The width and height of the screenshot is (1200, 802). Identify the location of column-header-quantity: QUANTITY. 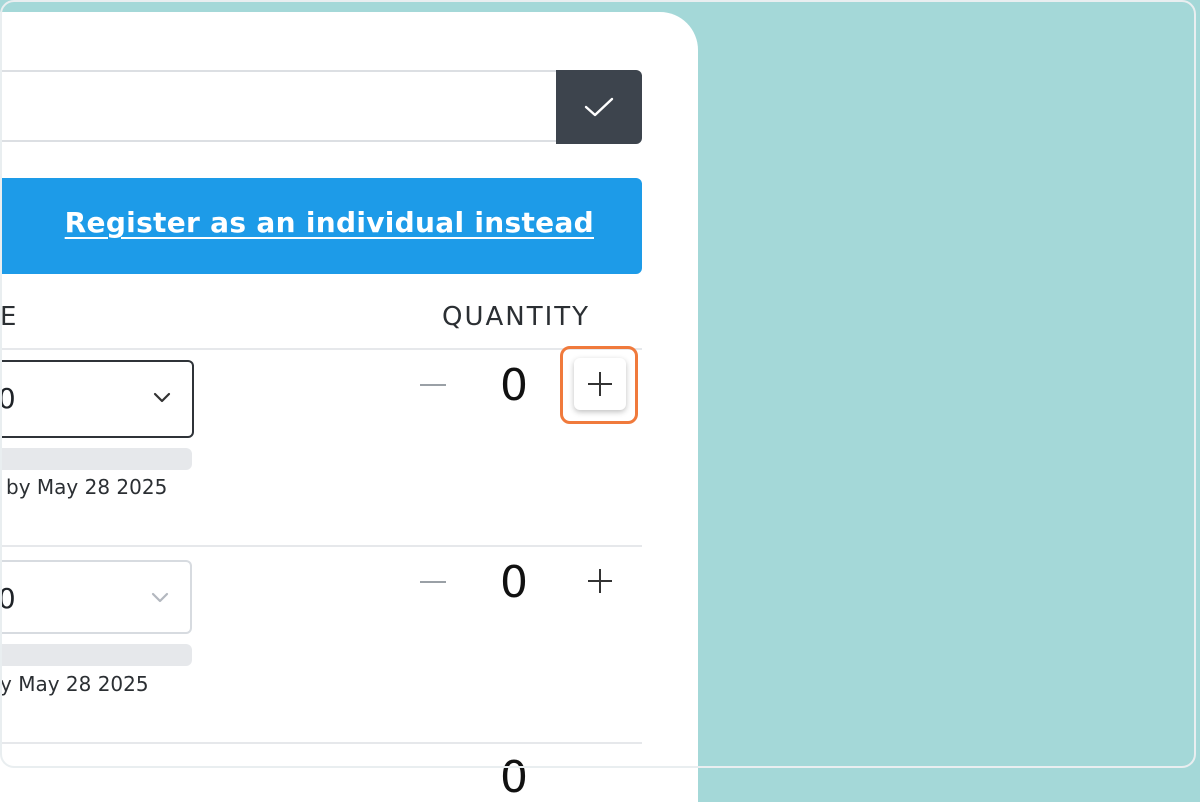
(516, 317).